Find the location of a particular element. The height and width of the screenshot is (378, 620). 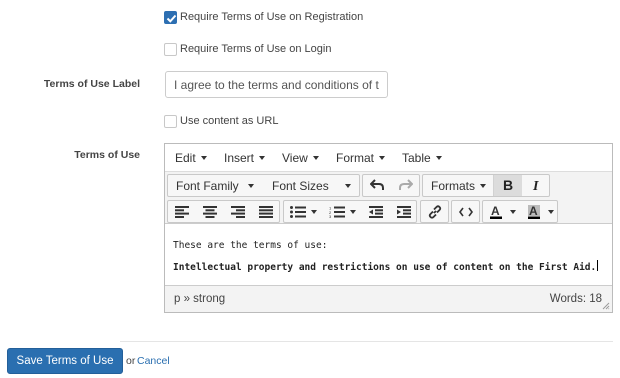

align-justify-button is located at coordinates (266, 211).